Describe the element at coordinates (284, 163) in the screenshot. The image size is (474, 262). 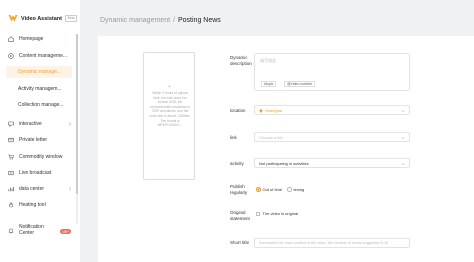
I see `activity-value: Not participating in activities` at that location.